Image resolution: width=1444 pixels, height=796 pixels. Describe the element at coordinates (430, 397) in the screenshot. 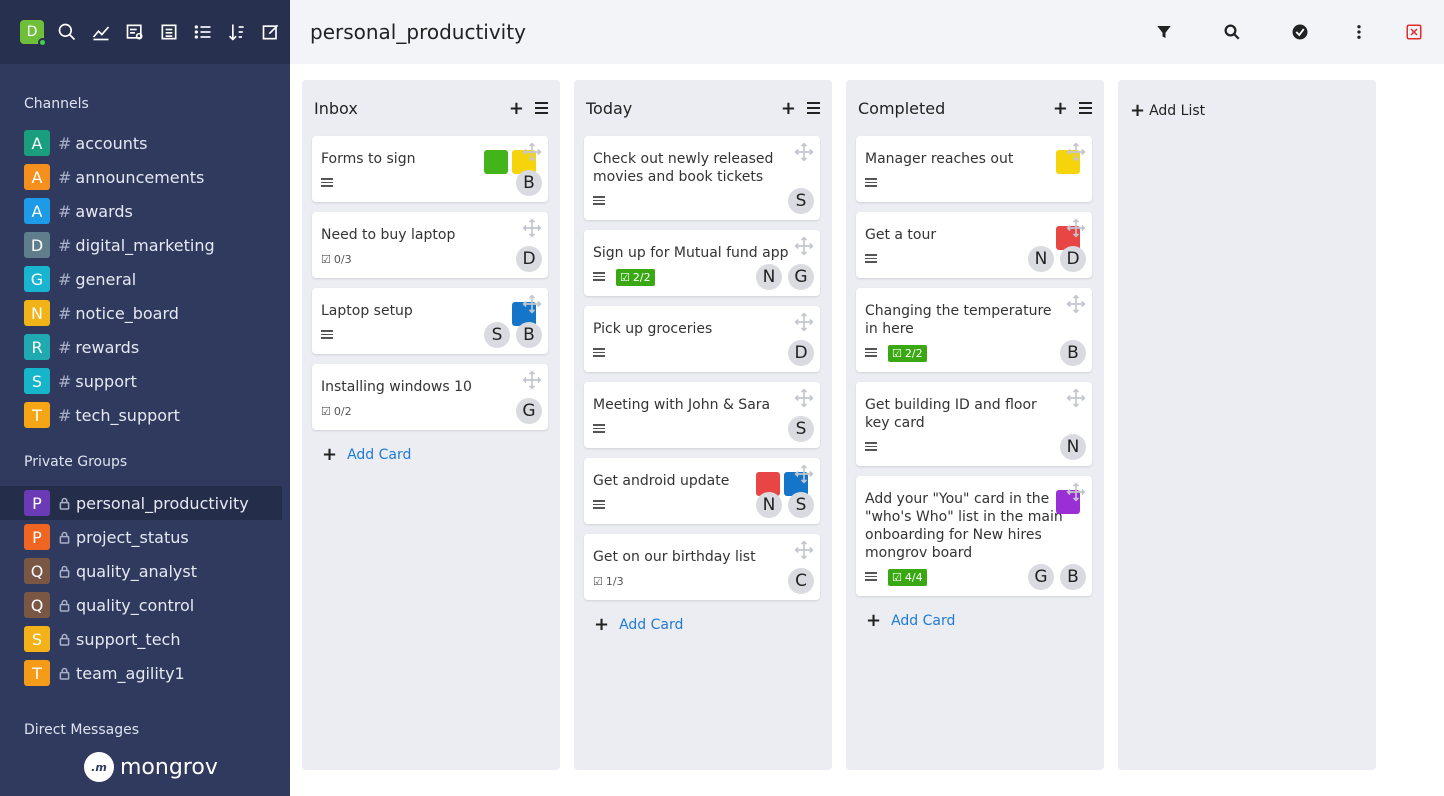

I see `card: Installing windows 10 ☑ 0/2 G` at that location.